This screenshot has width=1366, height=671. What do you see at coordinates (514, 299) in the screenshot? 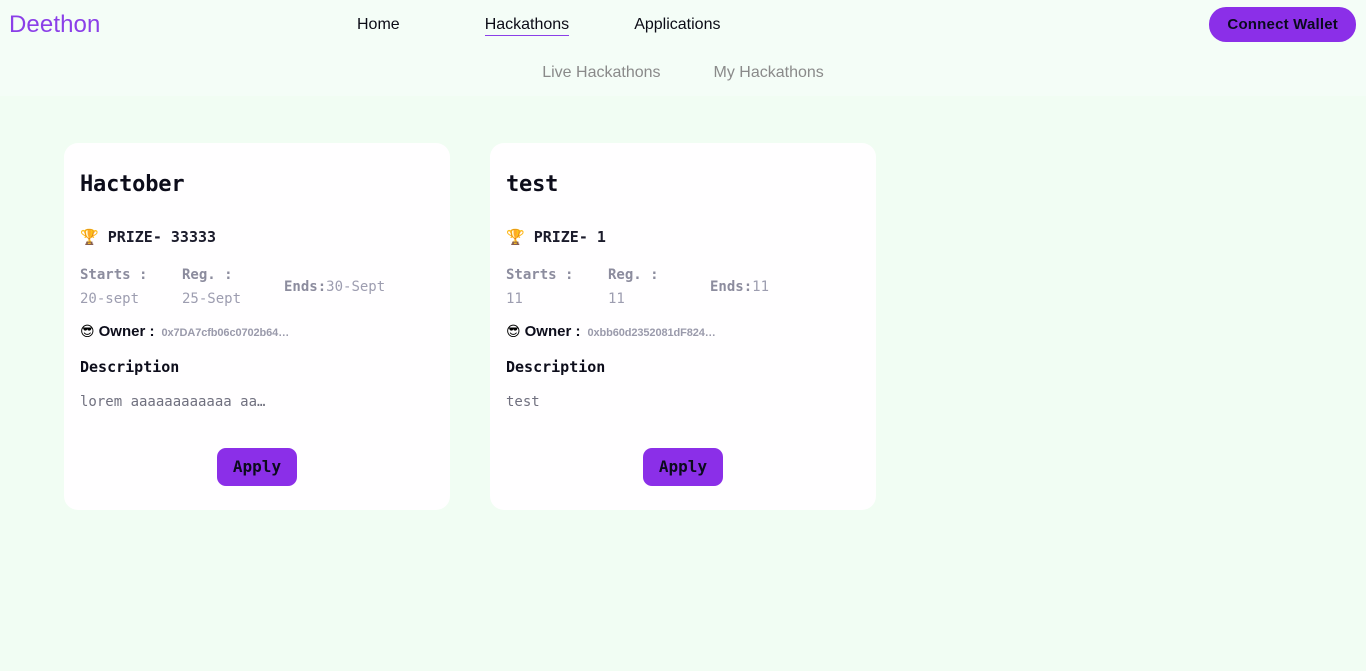
I see `starts-value: 11` at bounding box center [514, 299].